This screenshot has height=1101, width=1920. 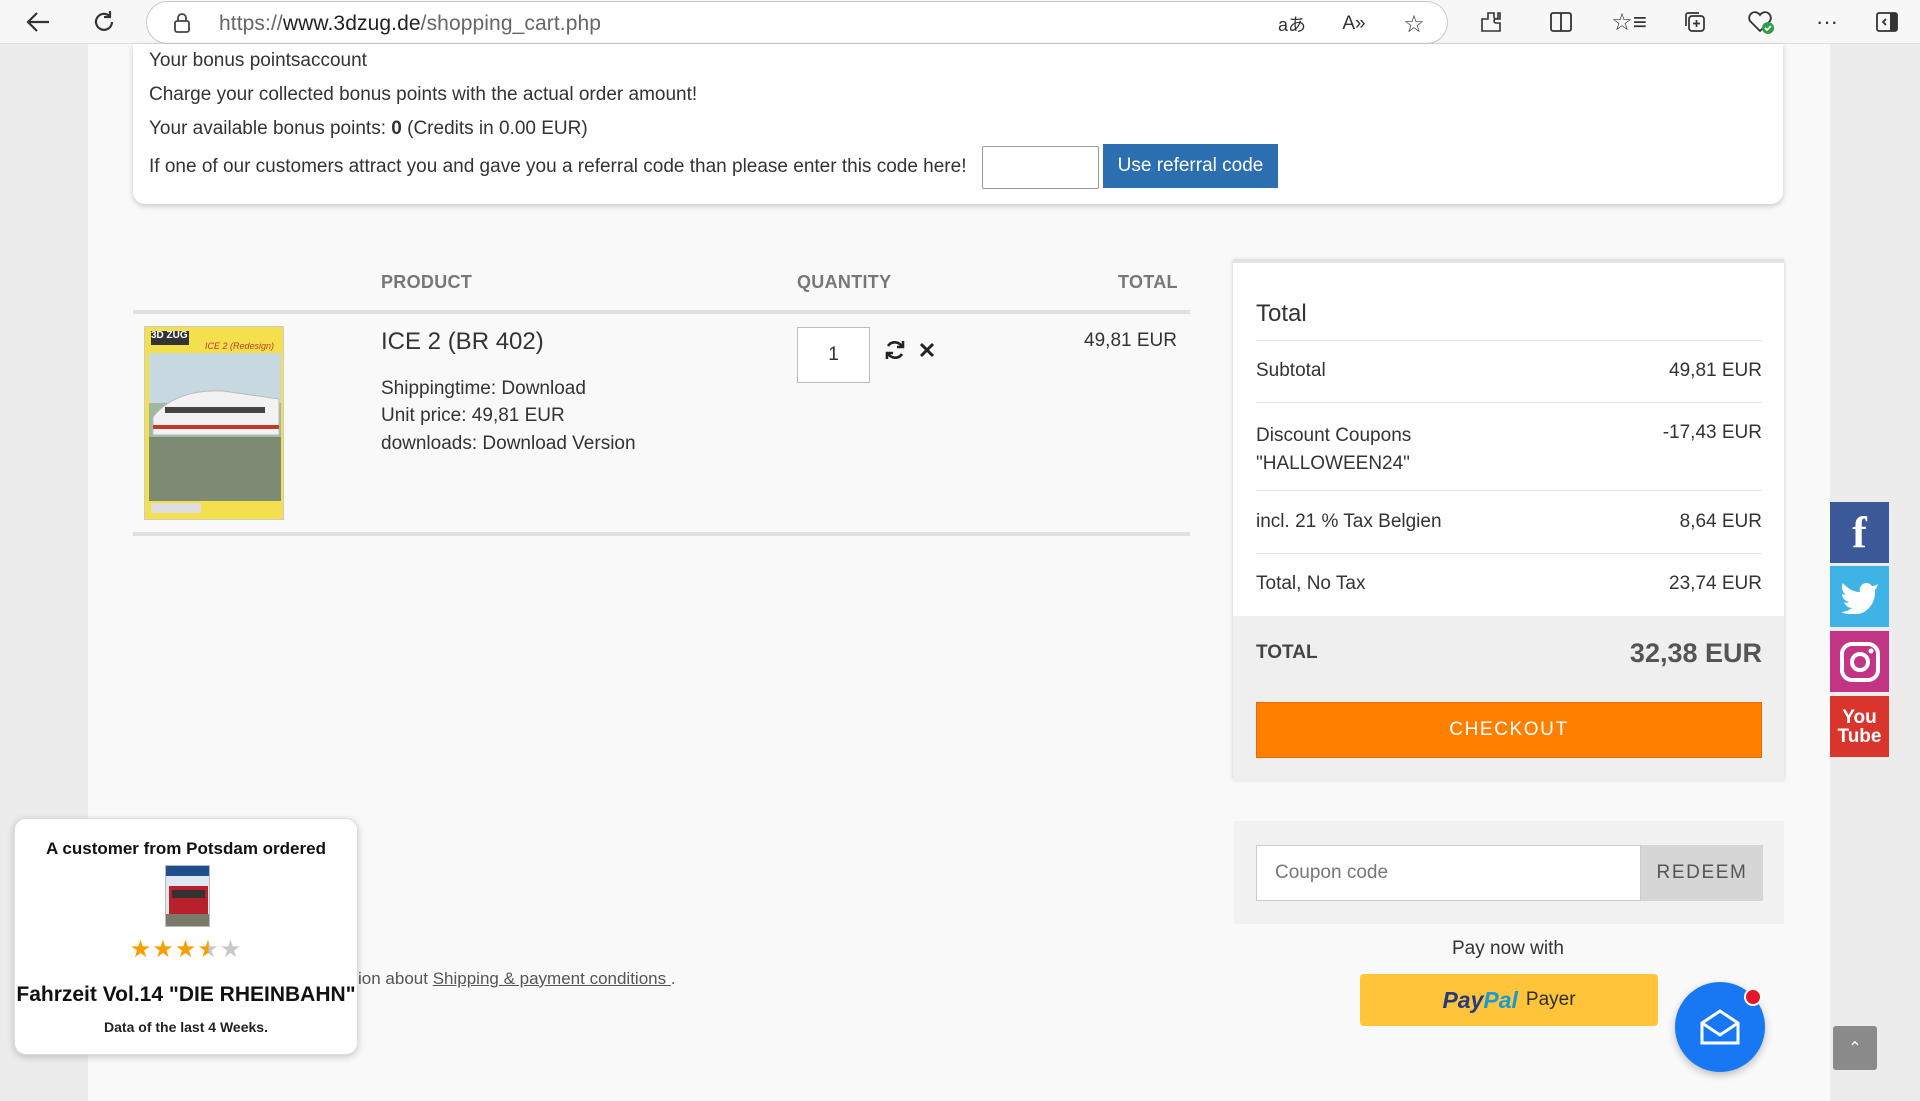 I want to click on item-total: 49,81 EUR, so click(x=1130, y=340).